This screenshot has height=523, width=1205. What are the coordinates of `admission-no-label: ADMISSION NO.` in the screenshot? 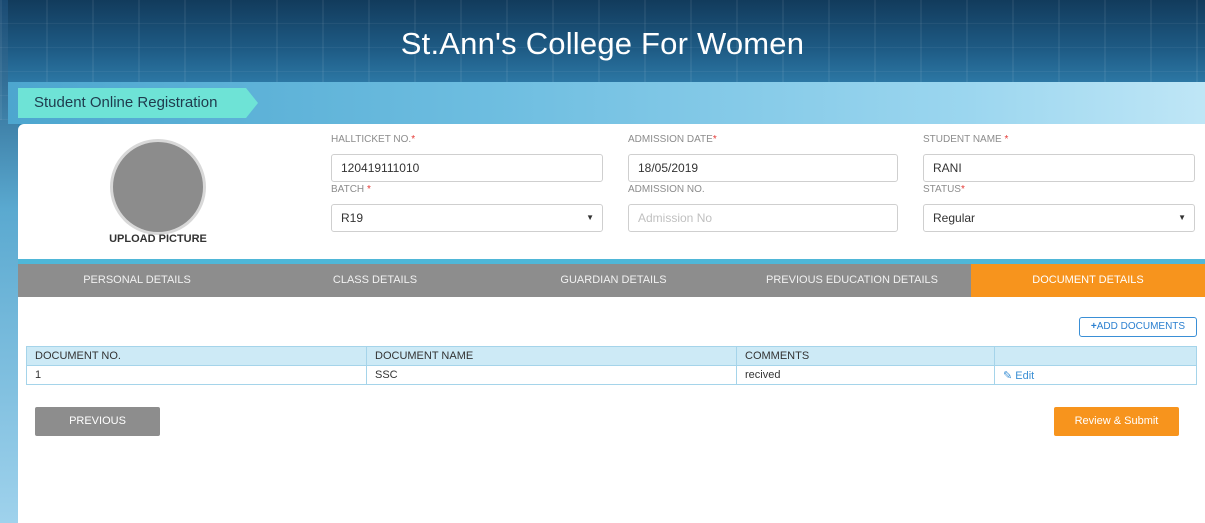 It's located at (666, 189).